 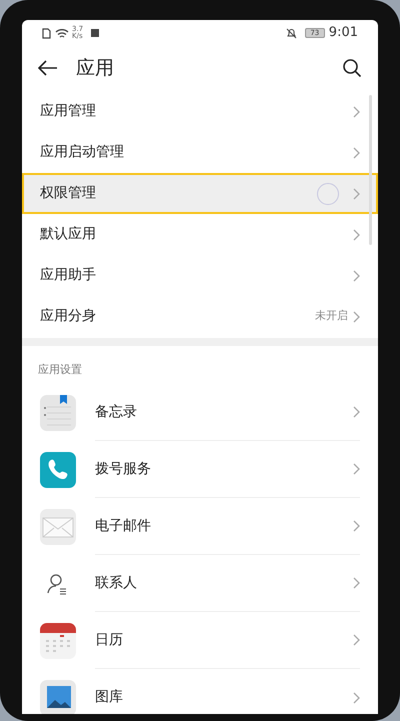 What do you see at coordinates (200, 469) in the screenshot?
I see `app-item: 拨号服务` at bounding box center [200, 469].